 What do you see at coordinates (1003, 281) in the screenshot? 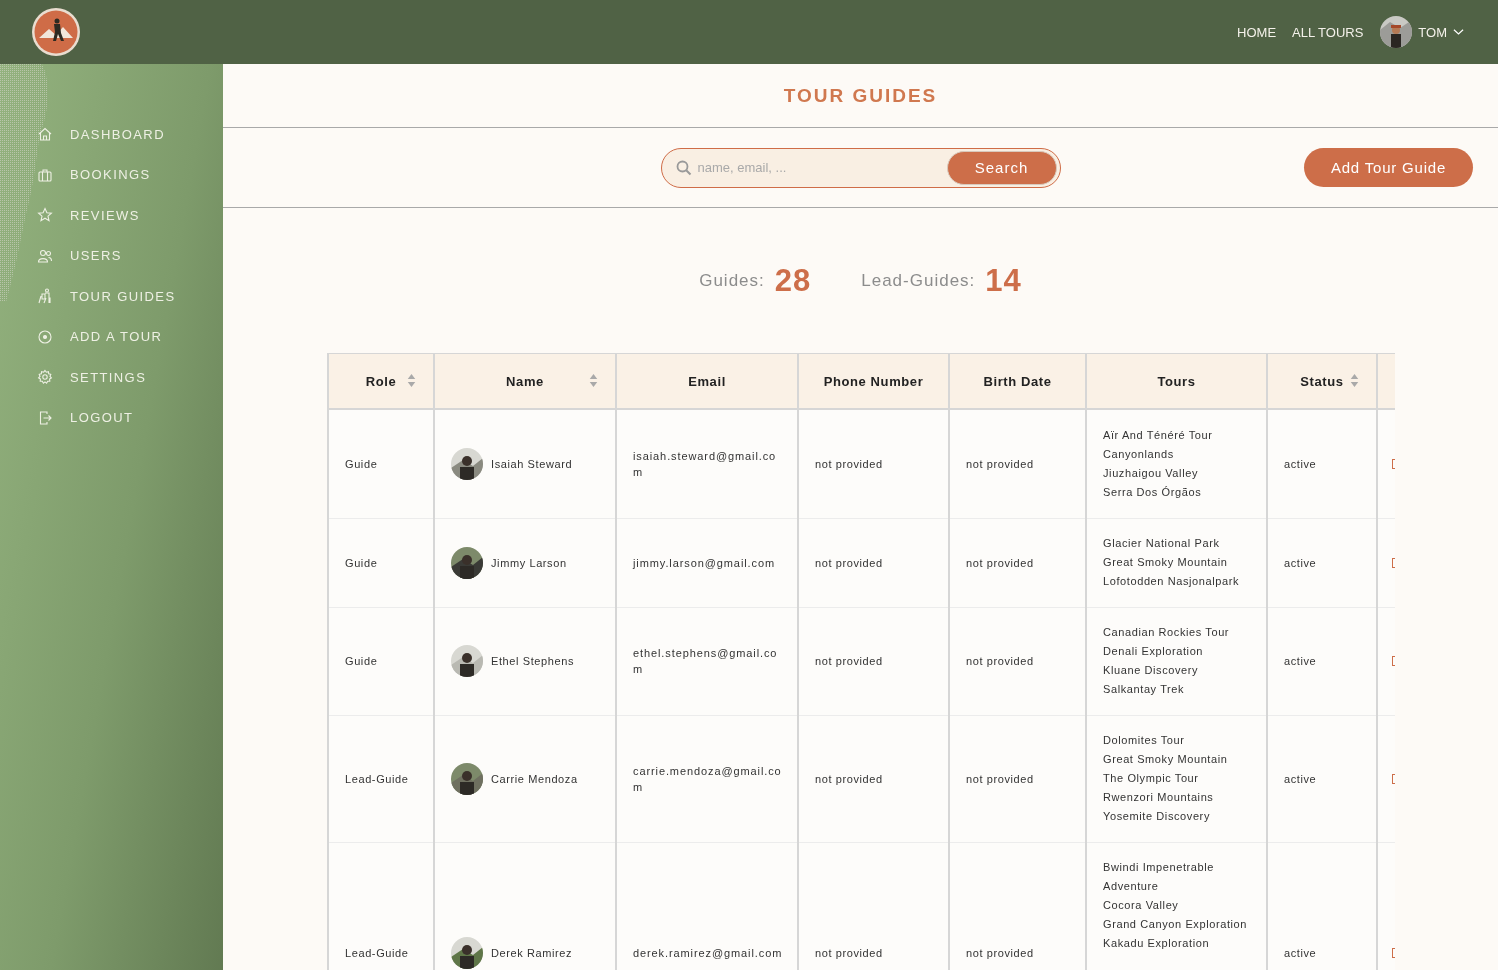
I see `stat-value: 14` at bounding box center [1003, 281].